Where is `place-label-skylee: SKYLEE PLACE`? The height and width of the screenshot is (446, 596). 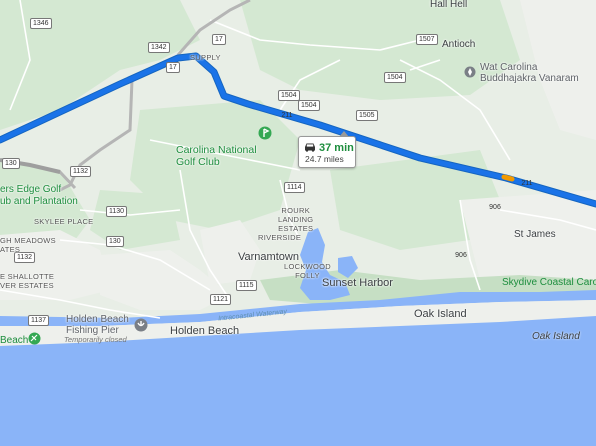
place-label-skylee: SKYLEE PLACE is located at coordinates (64, 221).